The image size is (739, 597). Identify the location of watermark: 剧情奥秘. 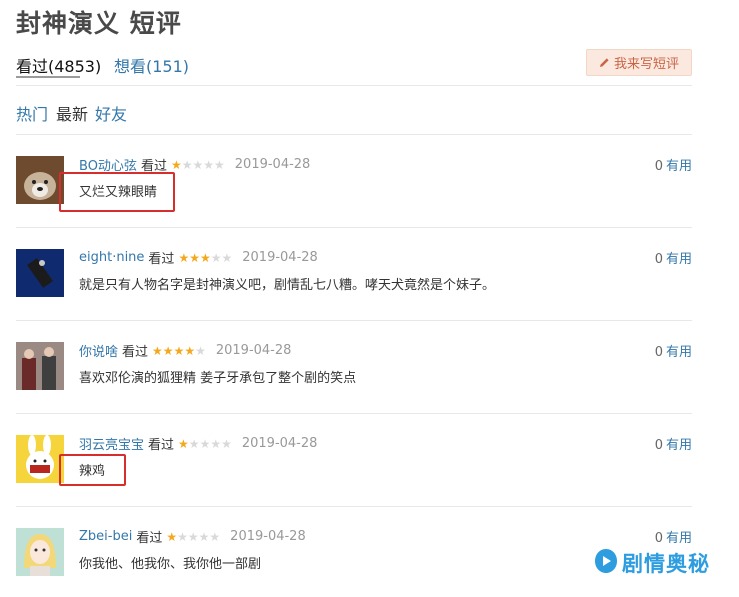
(652, 563).